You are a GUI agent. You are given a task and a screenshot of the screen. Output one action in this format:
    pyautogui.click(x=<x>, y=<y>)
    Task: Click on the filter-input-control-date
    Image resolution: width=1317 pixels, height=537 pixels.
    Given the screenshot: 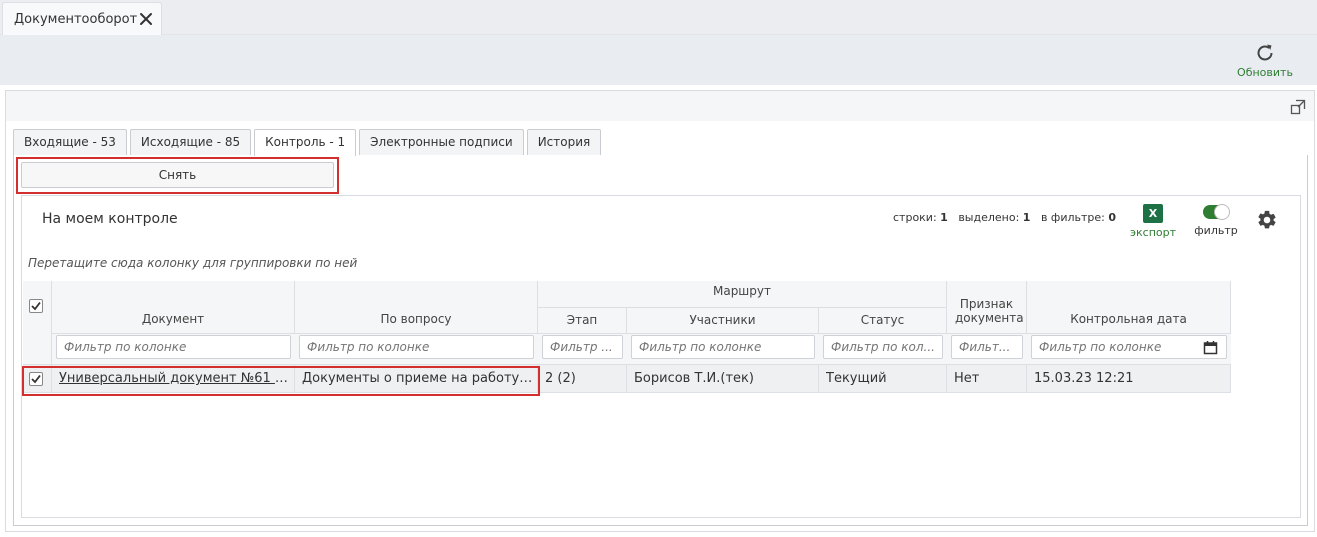 What is the action you would take?
    pyautogui.click(x=1129, y=347)
    